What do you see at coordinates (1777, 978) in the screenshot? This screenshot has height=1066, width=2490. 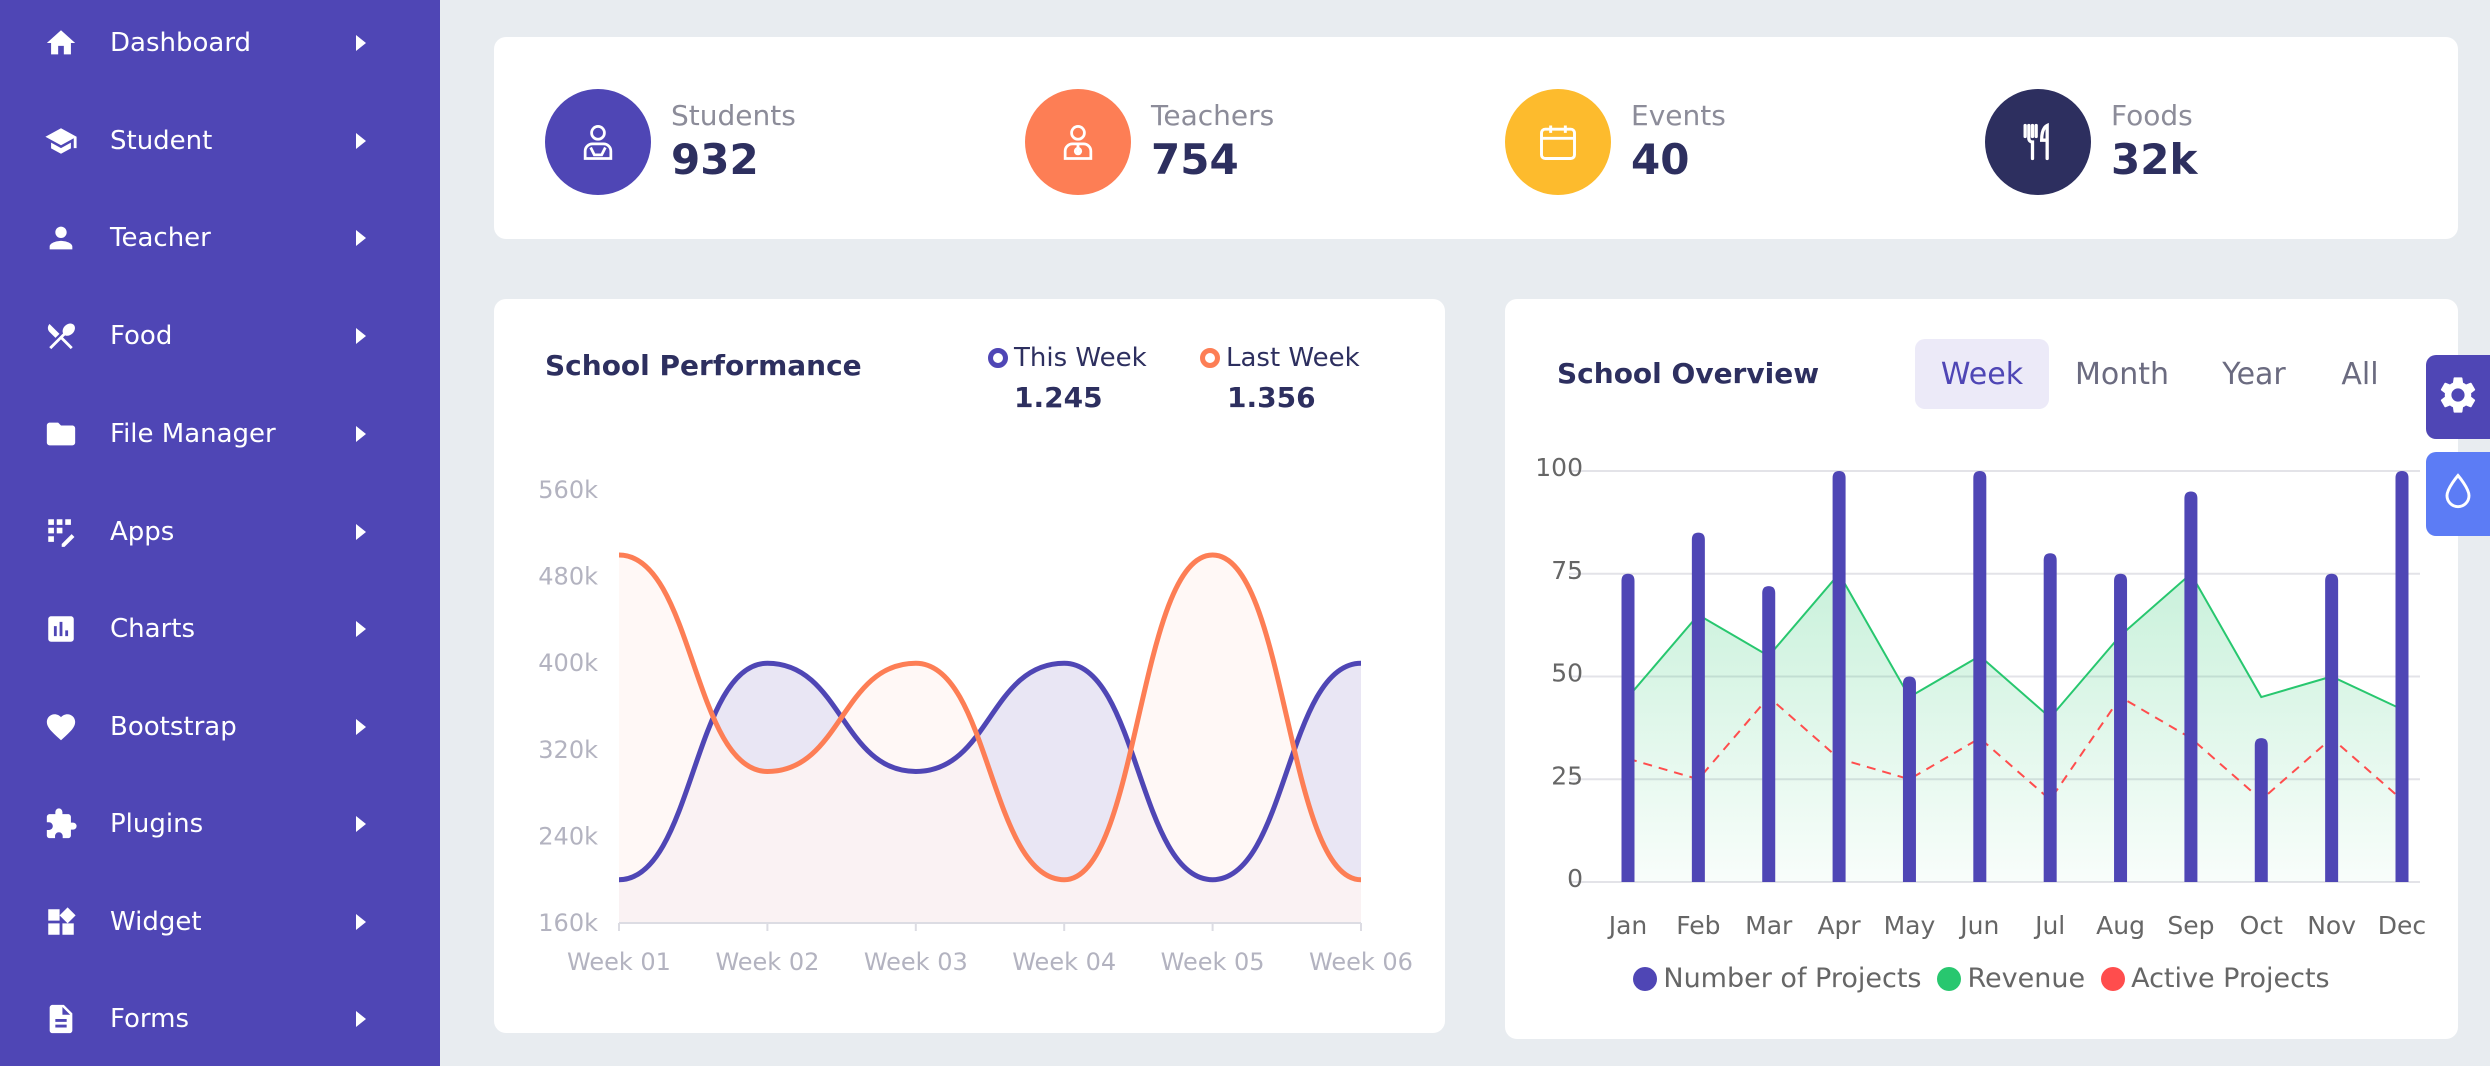 I see `legend-number-of-projects: Number of Projects` at bounding box center [1777, 978].